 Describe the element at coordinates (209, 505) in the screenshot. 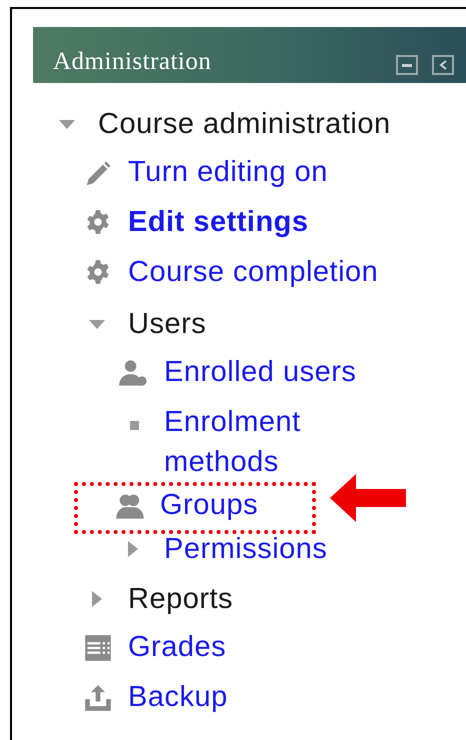

I see `tree-link: Groups` at that location.